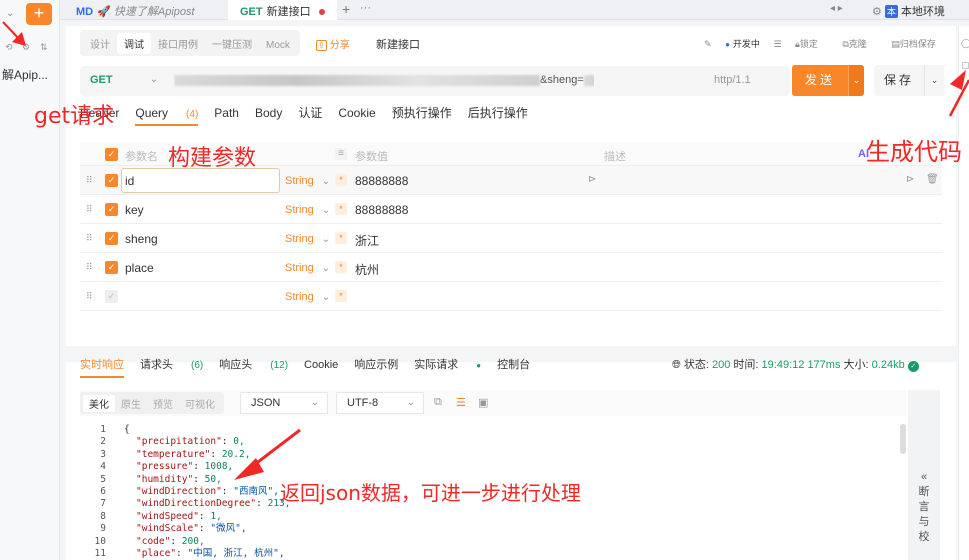  Describe the element at coordinates (103, 429) in the screenshot. I see `line-number: 1` at that location.